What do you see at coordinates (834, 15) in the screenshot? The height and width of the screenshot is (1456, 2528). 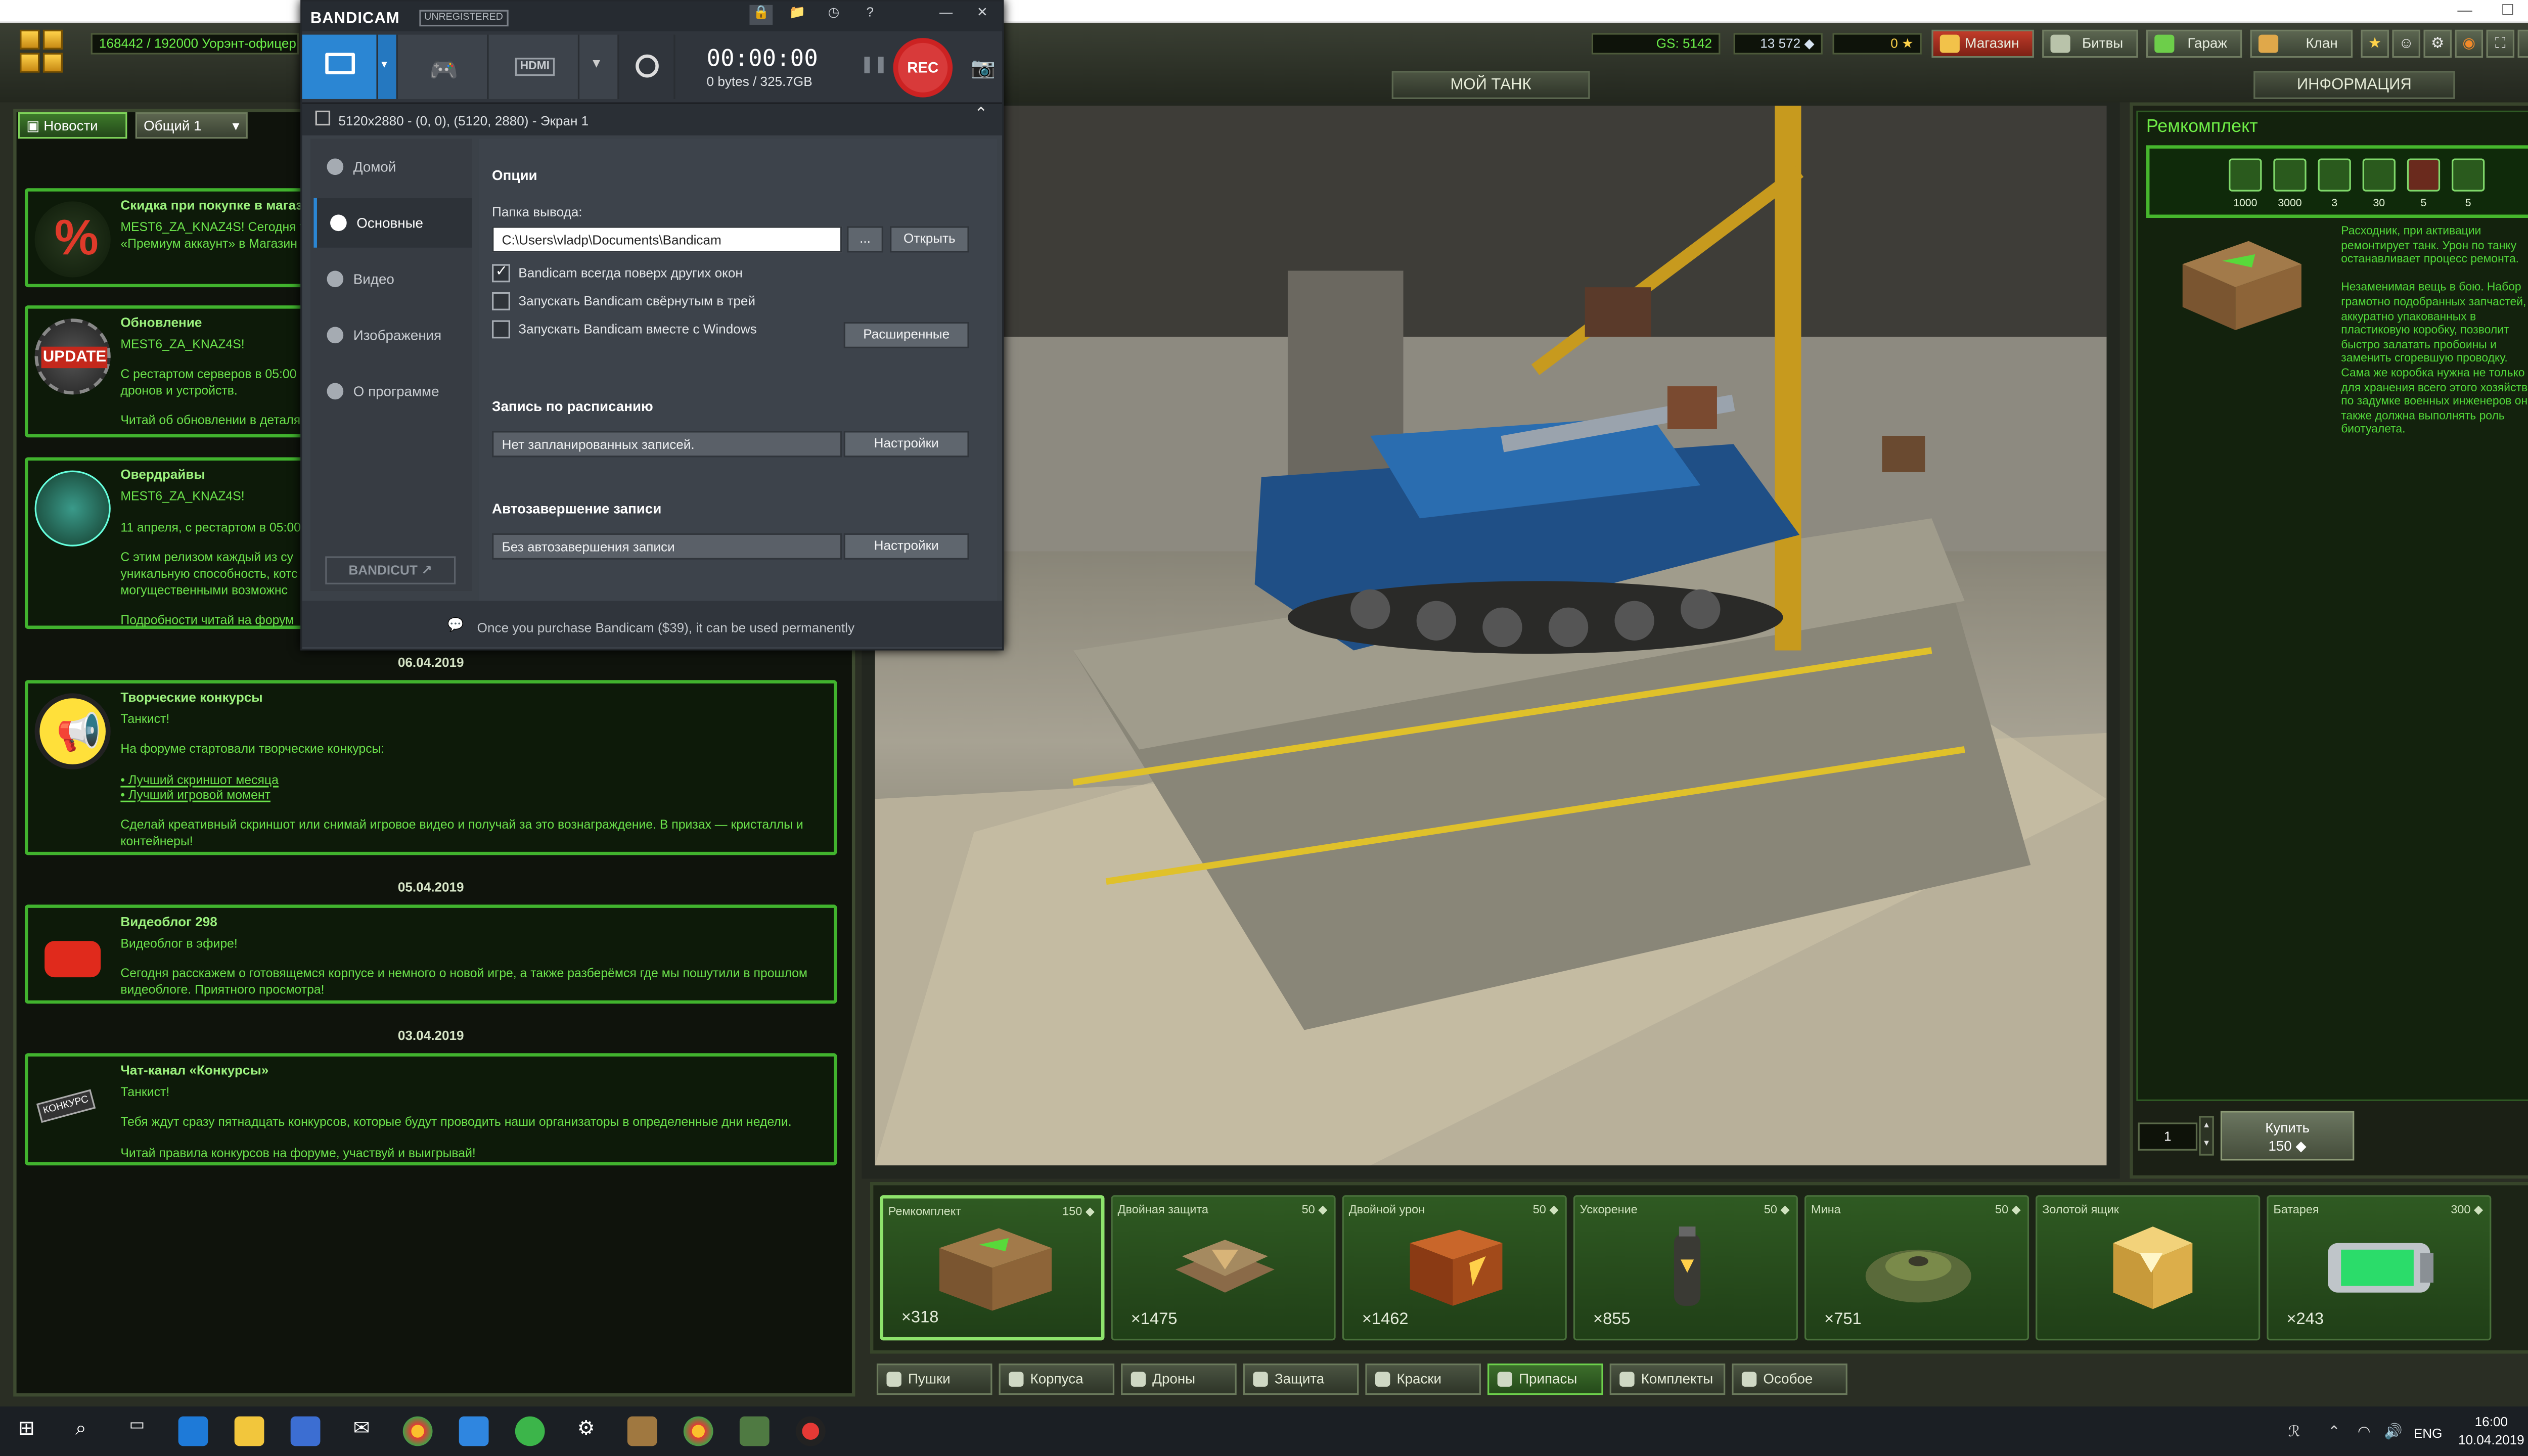 I see `clock-icon: ◷` at bounding box center [834, 15].